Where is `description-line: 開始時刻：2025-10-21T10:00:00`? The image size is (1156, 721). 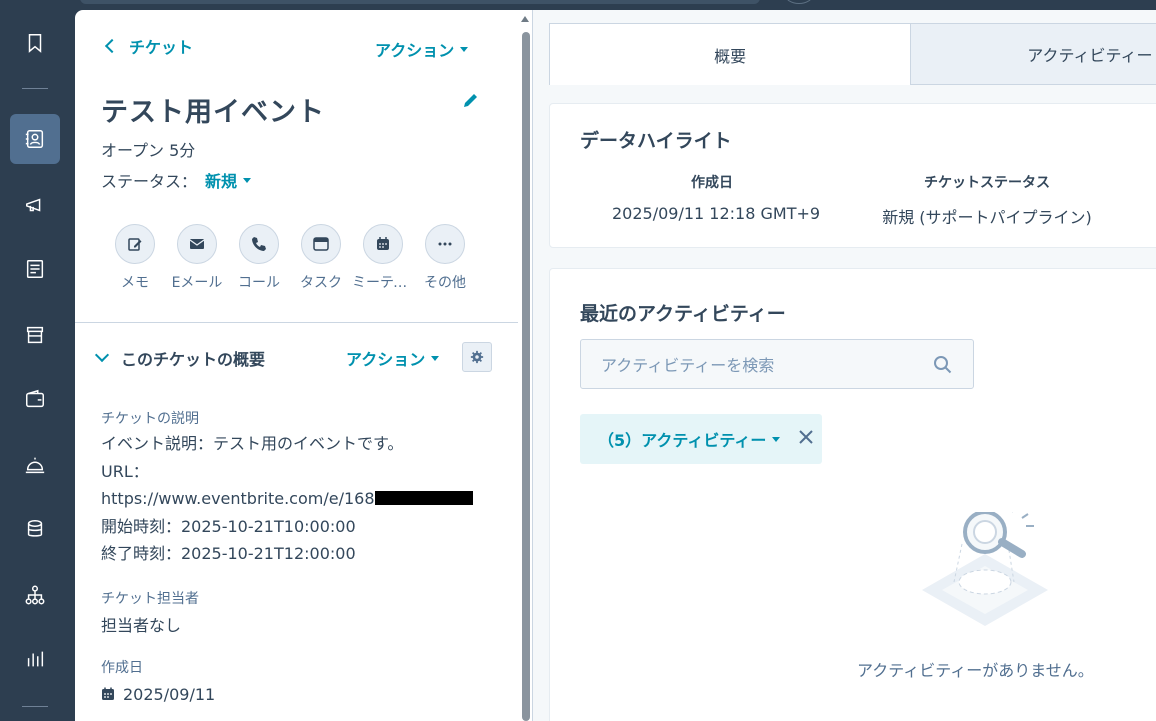 description-line: 開始時刻：2025-10-21T10:00:00 is located at coordinates (228, 526).